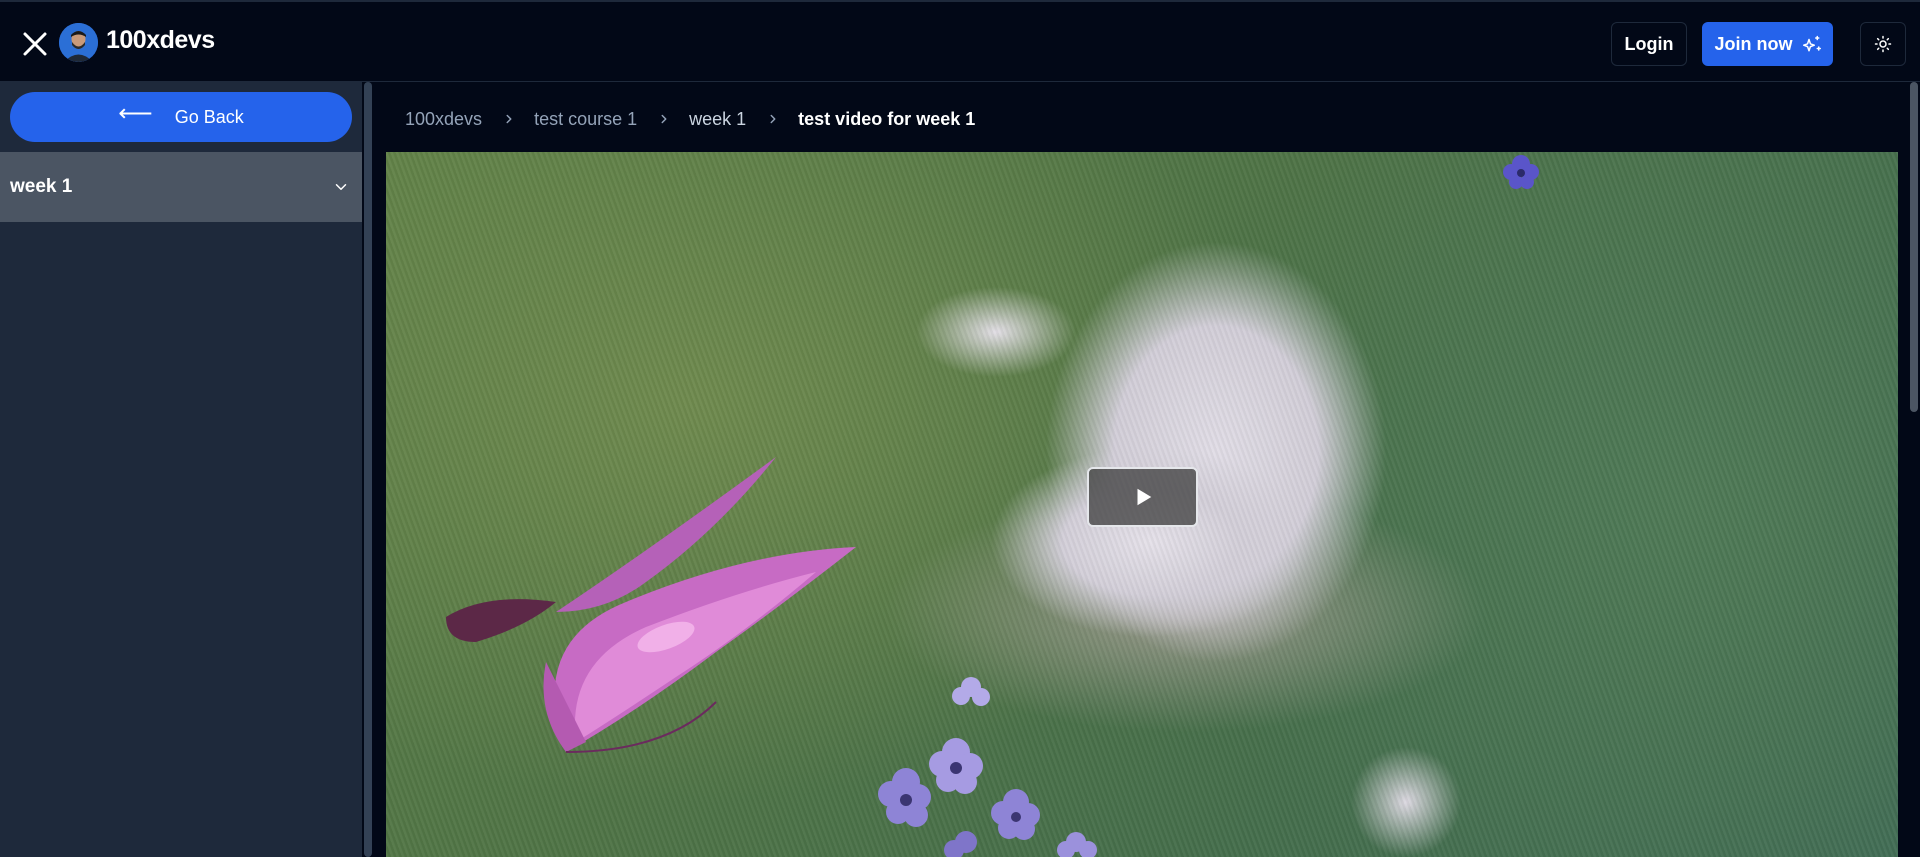 This screenshot has width=1920, height=857. What do you see at coordinates (341, 187) in the screenshot?
I see `chevron-down-icon` at bounding box center [341, 187].